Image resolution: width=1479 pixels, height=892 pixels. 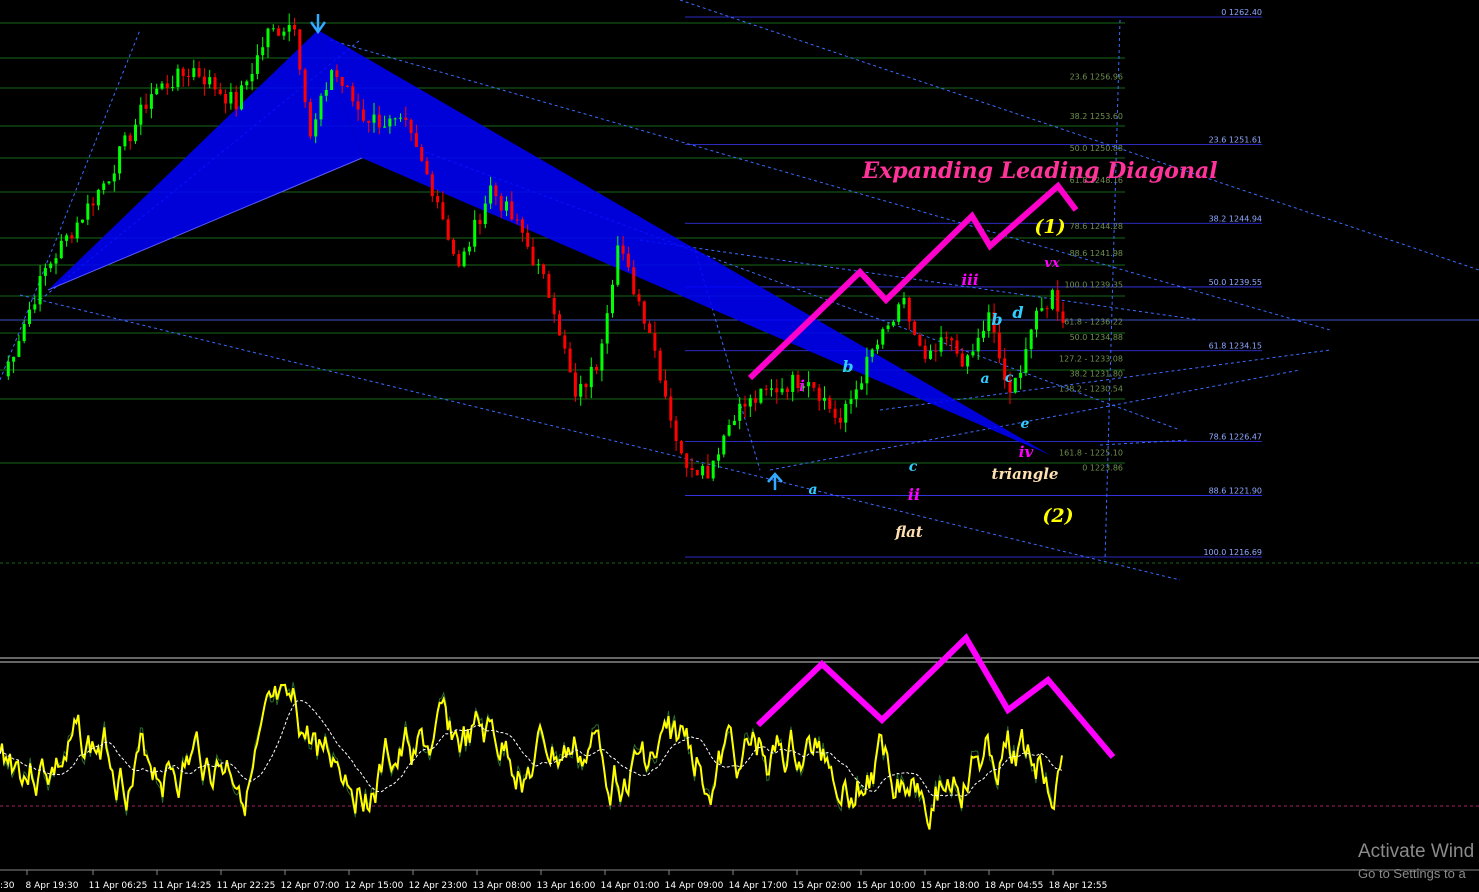 What do you see at coordinates (886, 886) in the screenshot?
I see `x-tick-label: 15 Apr 10:00` at bounding box center [886, 886].